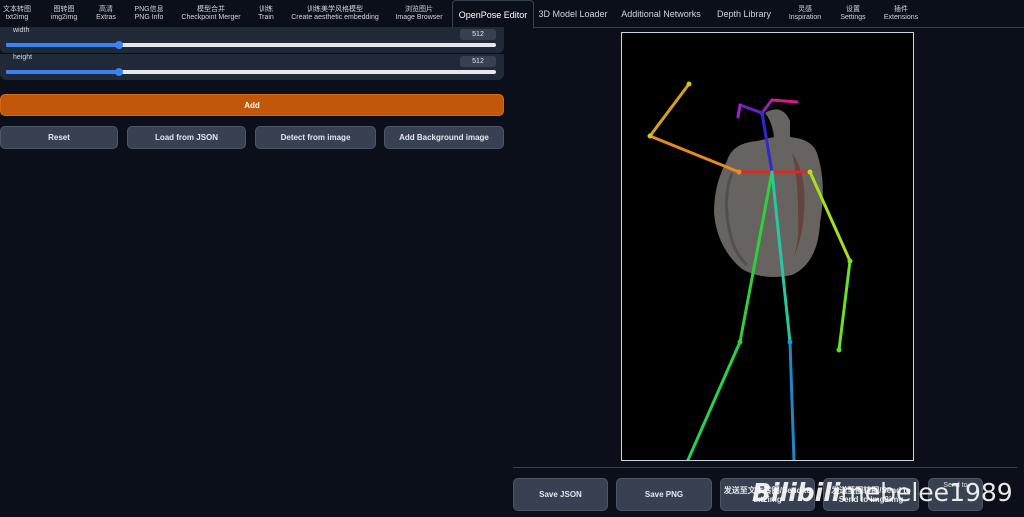 Image resolution: width=1024 pixels, height=517 pixels. Describe the element at coordinates (669, 110) in the screenshot. I see `limb-left-forearm` at that location.